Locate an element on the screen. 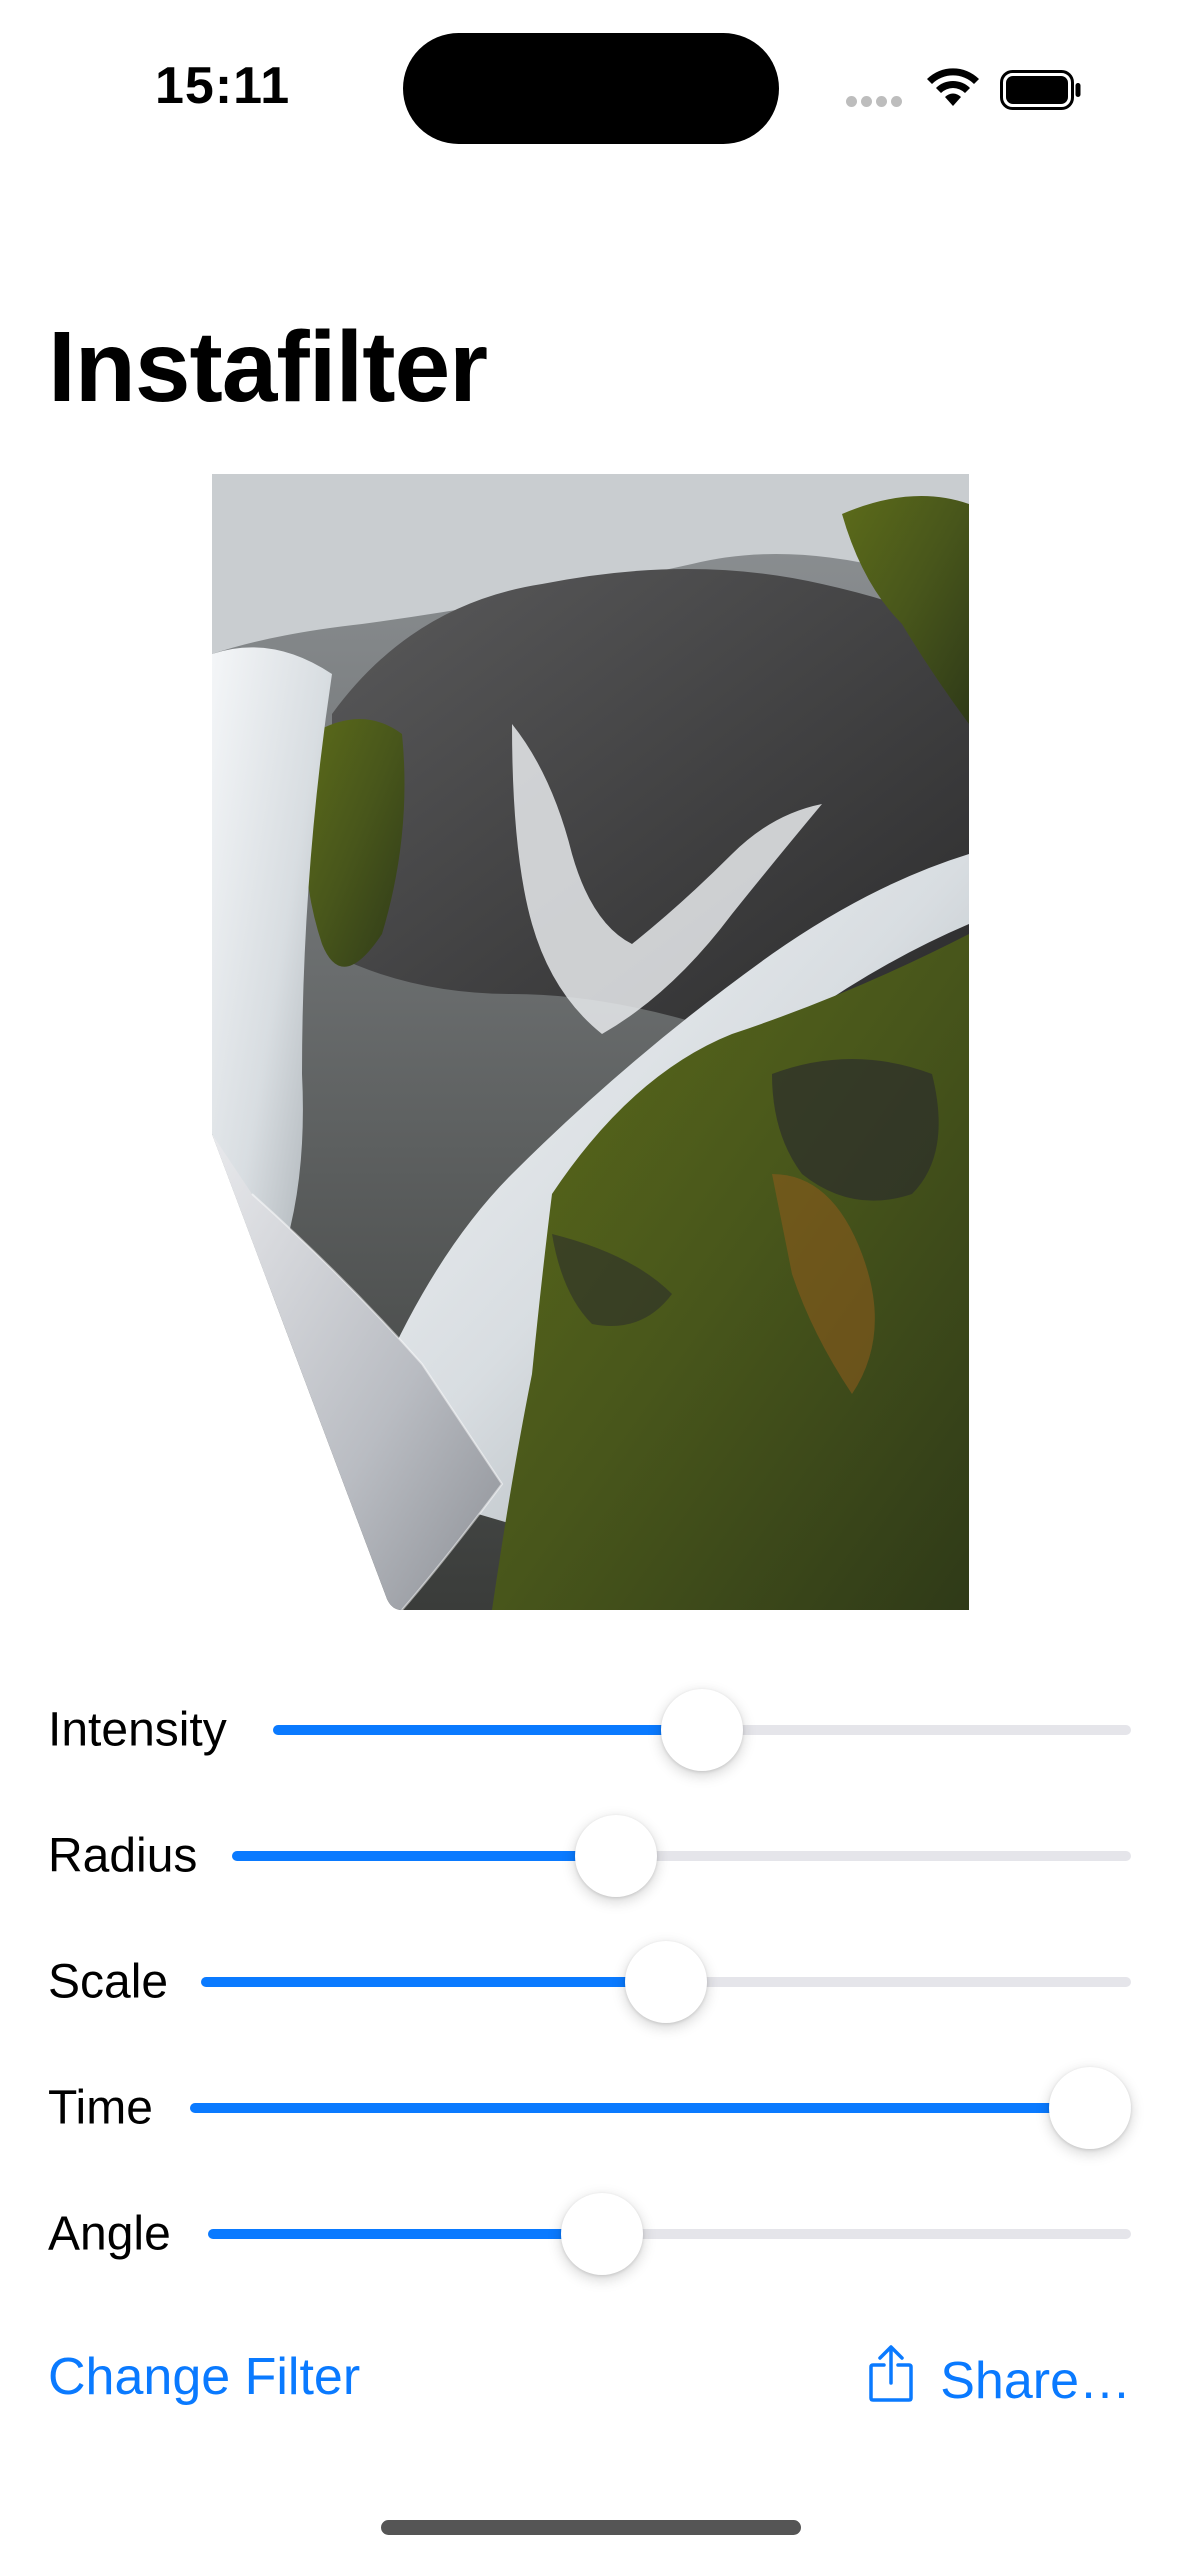  scale-slider is located at coordinates (666, 1982).